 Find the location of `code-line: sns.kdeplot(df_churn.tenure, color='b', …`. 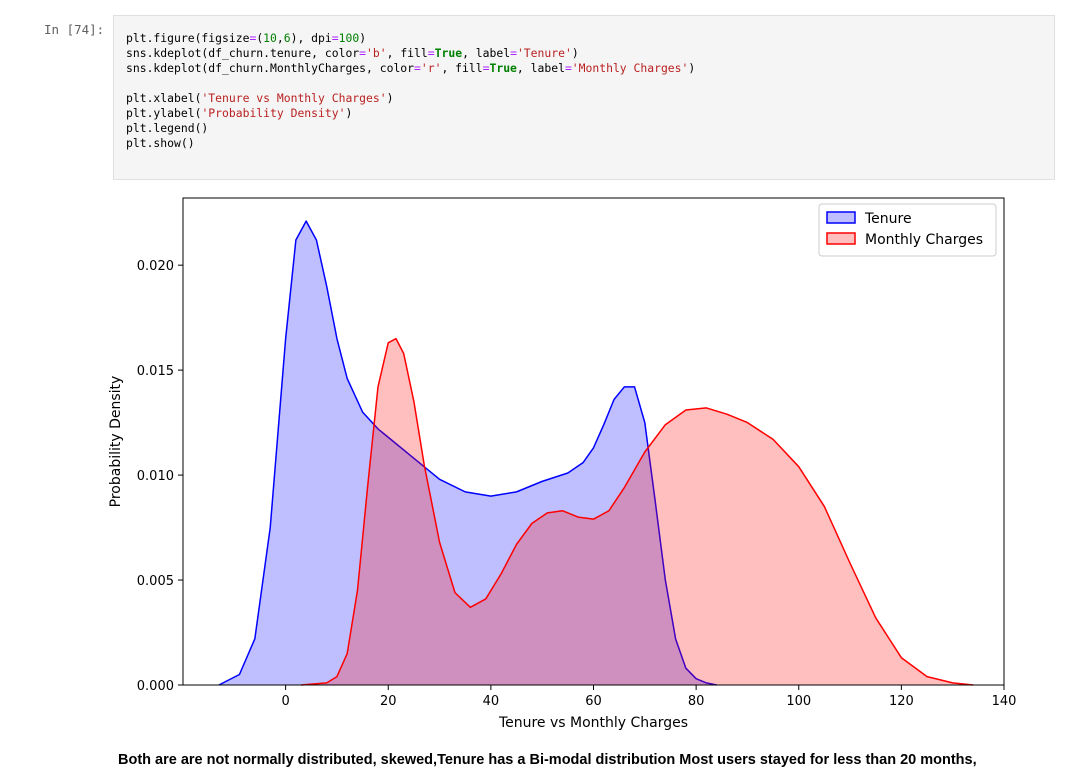

code-line: sns.kdeplot(df_churn.tenure, color='b', … is located at coordinates (410, 53).